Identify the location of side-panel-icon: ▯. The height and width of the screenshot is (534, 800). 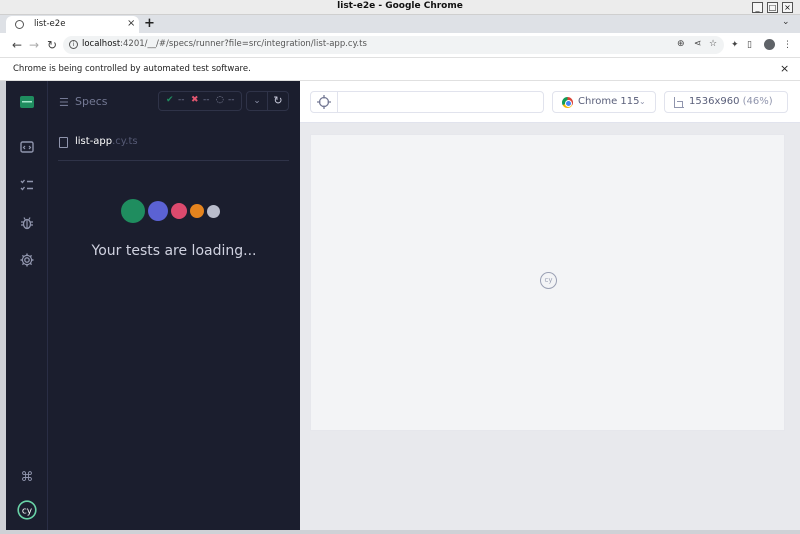
(749, 45).